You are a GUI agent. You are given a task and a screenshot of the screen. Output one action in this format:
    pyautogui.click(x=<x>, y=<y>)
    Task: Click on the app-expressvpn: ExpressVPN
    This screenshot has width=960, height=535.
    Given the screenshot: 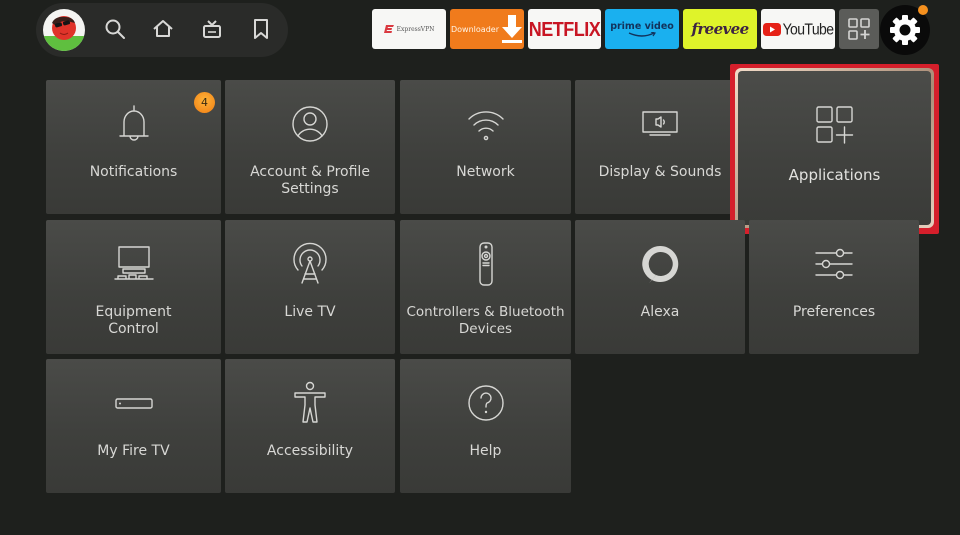 What is the action you would take?
    pyautogui.click(x=409, y=29)
    